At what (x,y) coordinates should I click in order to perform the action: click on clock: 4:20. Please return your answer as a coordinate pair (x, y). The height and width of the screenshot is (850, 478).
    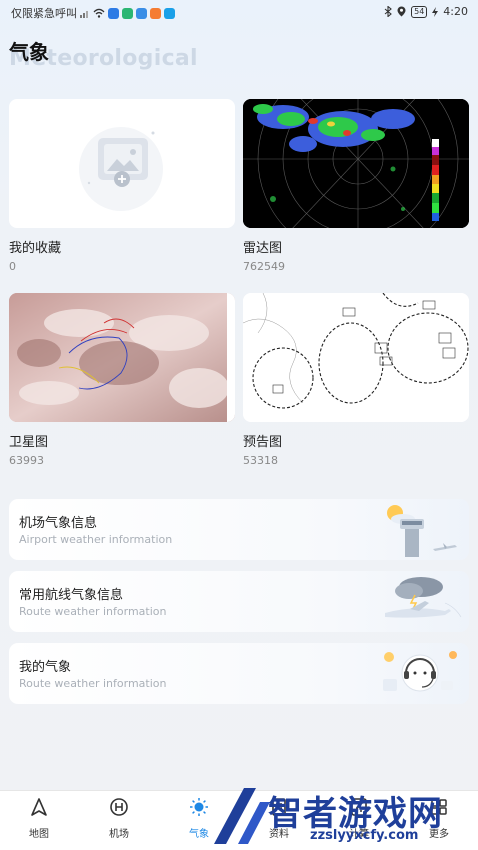
    Looking at the image, I should click on (455, 11).